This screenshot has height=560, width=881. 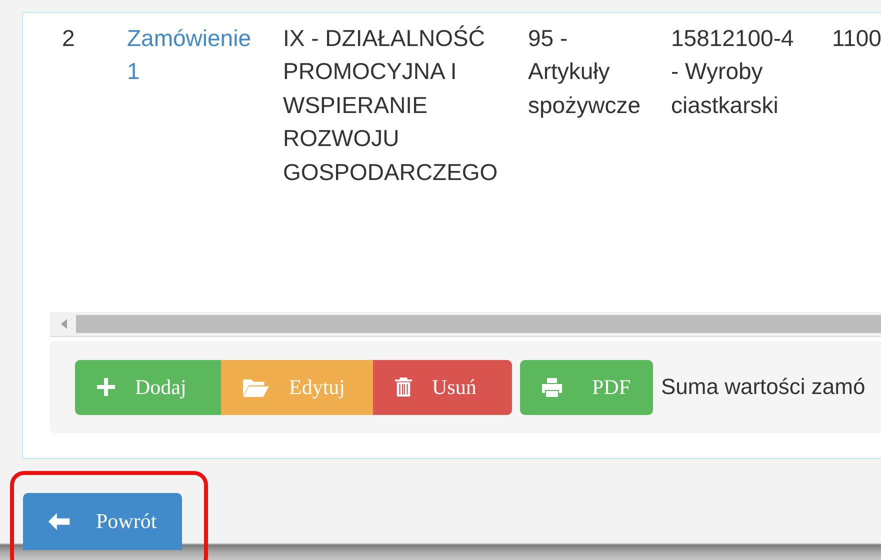 I want to click on scroll-left-icon, so click(x=64, y=324).